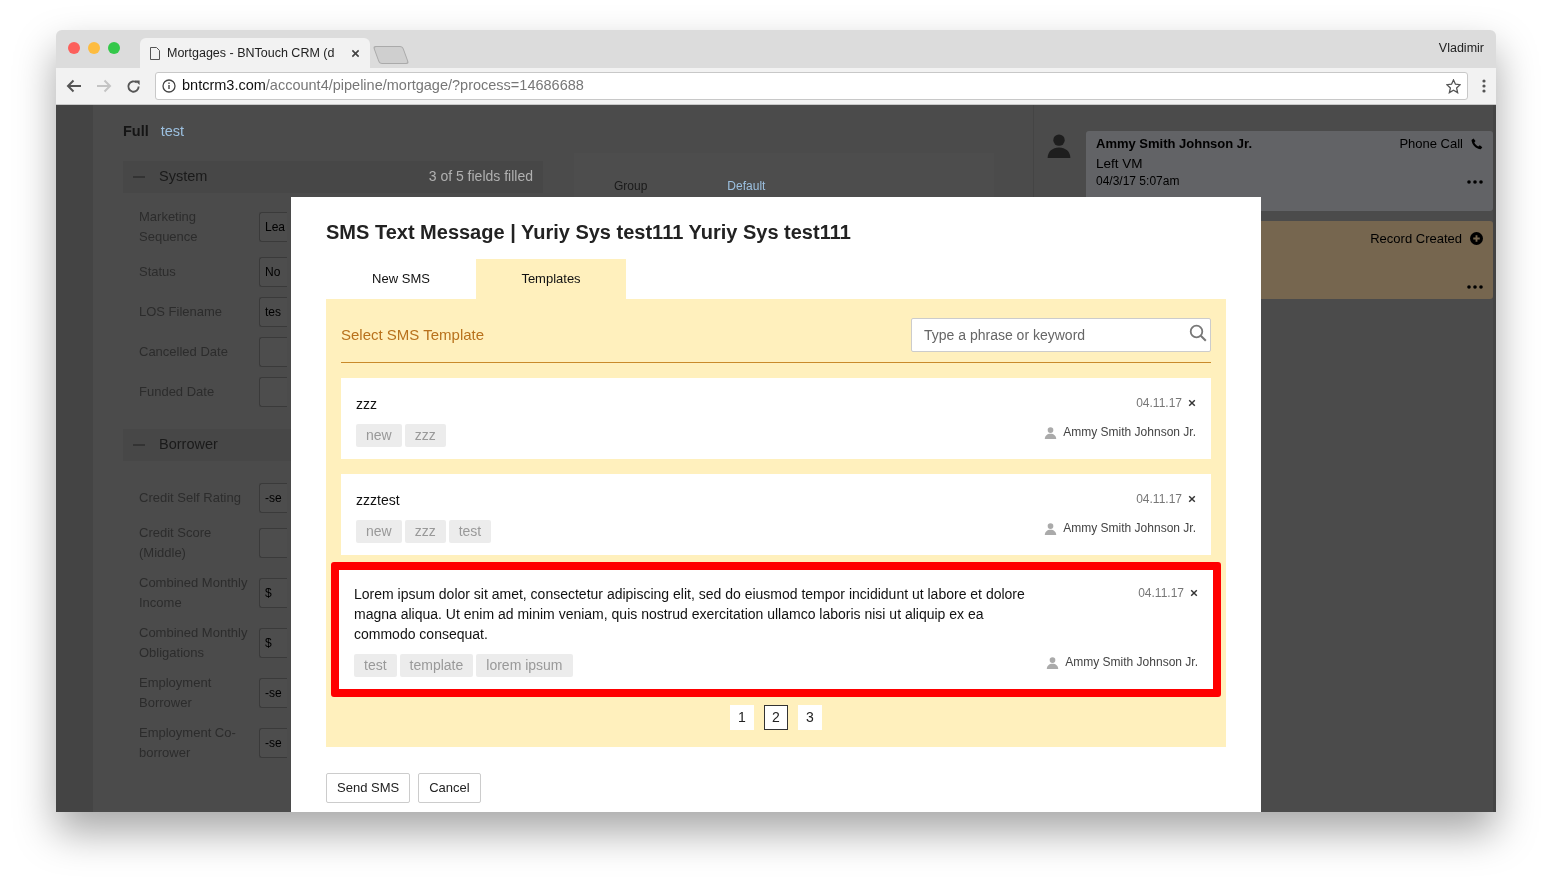  Describe the element at coordinates (810, 717) in the screenshot. I see `page-link: 3` at that location.